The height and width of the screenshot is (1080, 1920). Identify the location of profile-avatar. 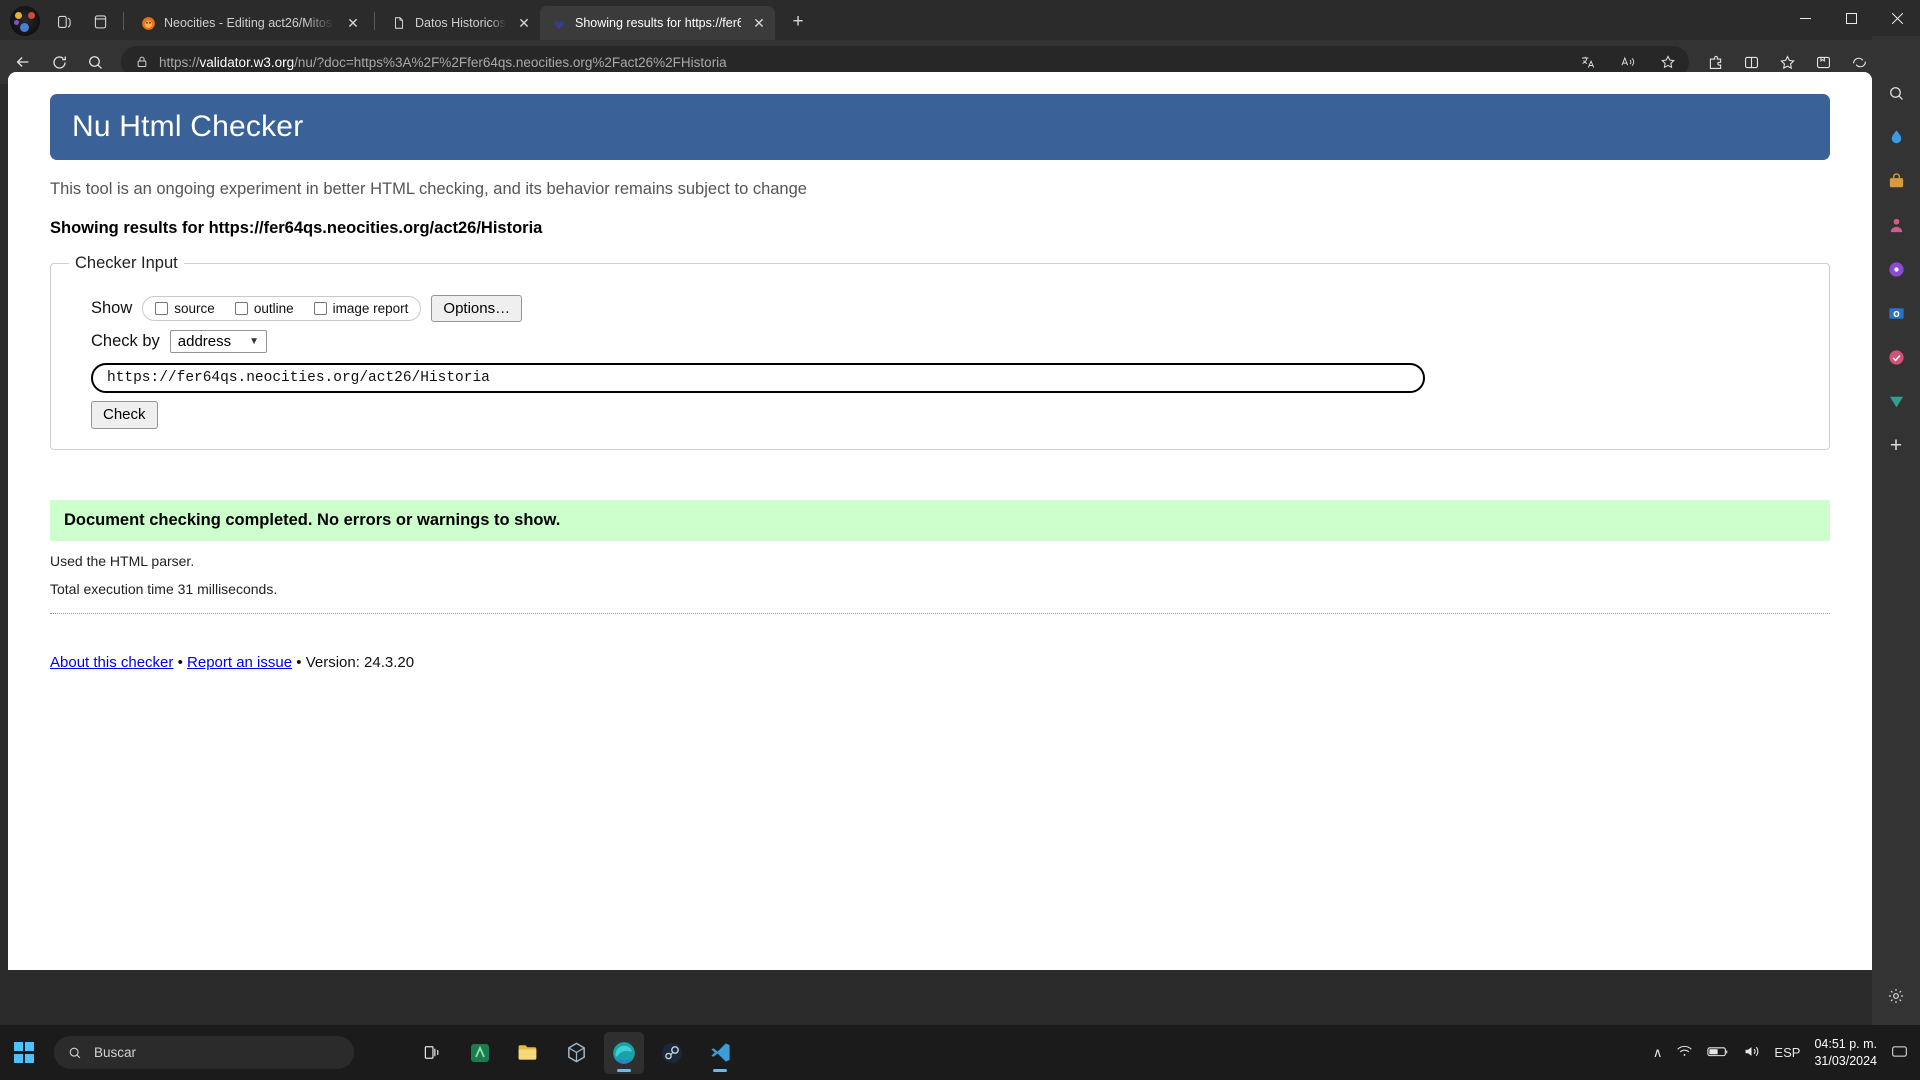
(25, 21).